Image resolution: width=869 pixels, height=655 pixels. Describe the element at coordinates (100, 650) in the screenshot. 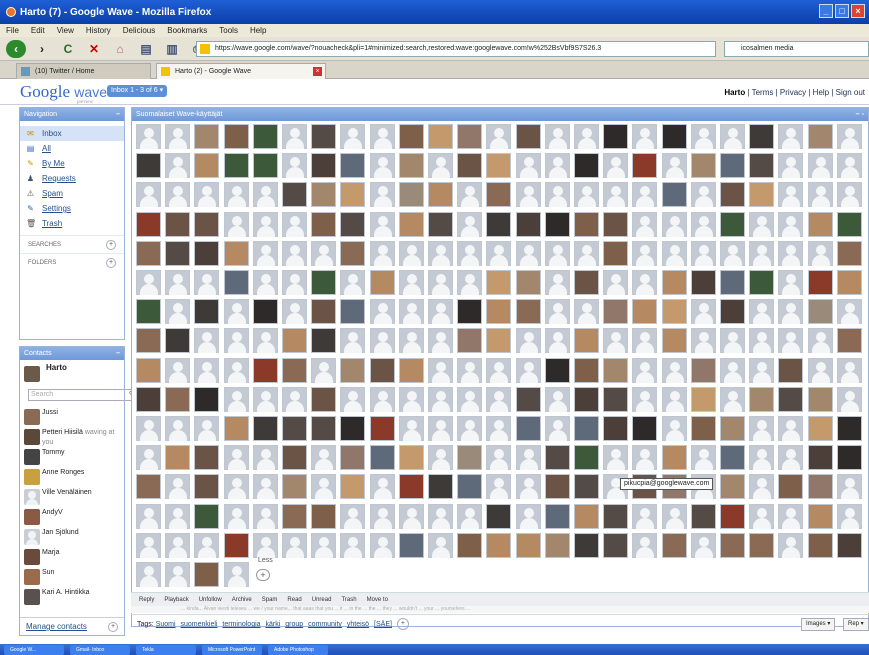

I see `taskbar-item: Gmail- Inbox` at that location.